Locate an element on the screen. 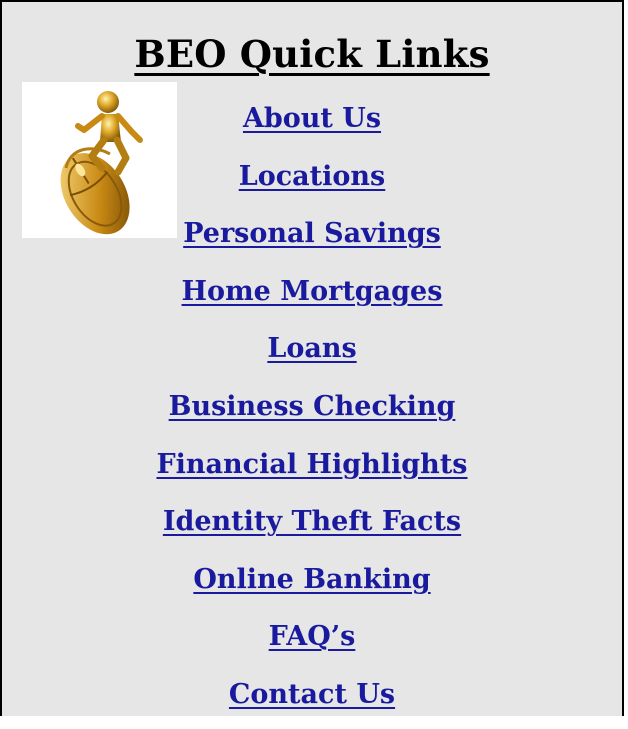  link-contact-us: Contact Us is located at coordinates (312, 694).